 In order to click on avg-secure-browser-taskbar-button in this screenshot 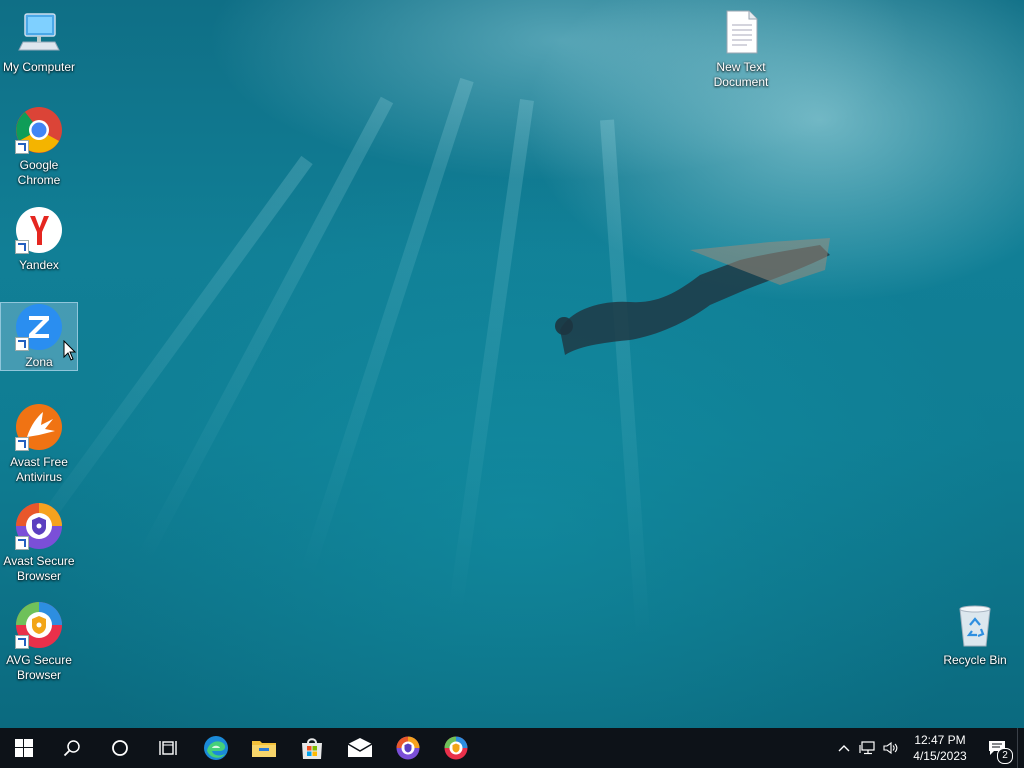, I will do `click(456, 748)`.